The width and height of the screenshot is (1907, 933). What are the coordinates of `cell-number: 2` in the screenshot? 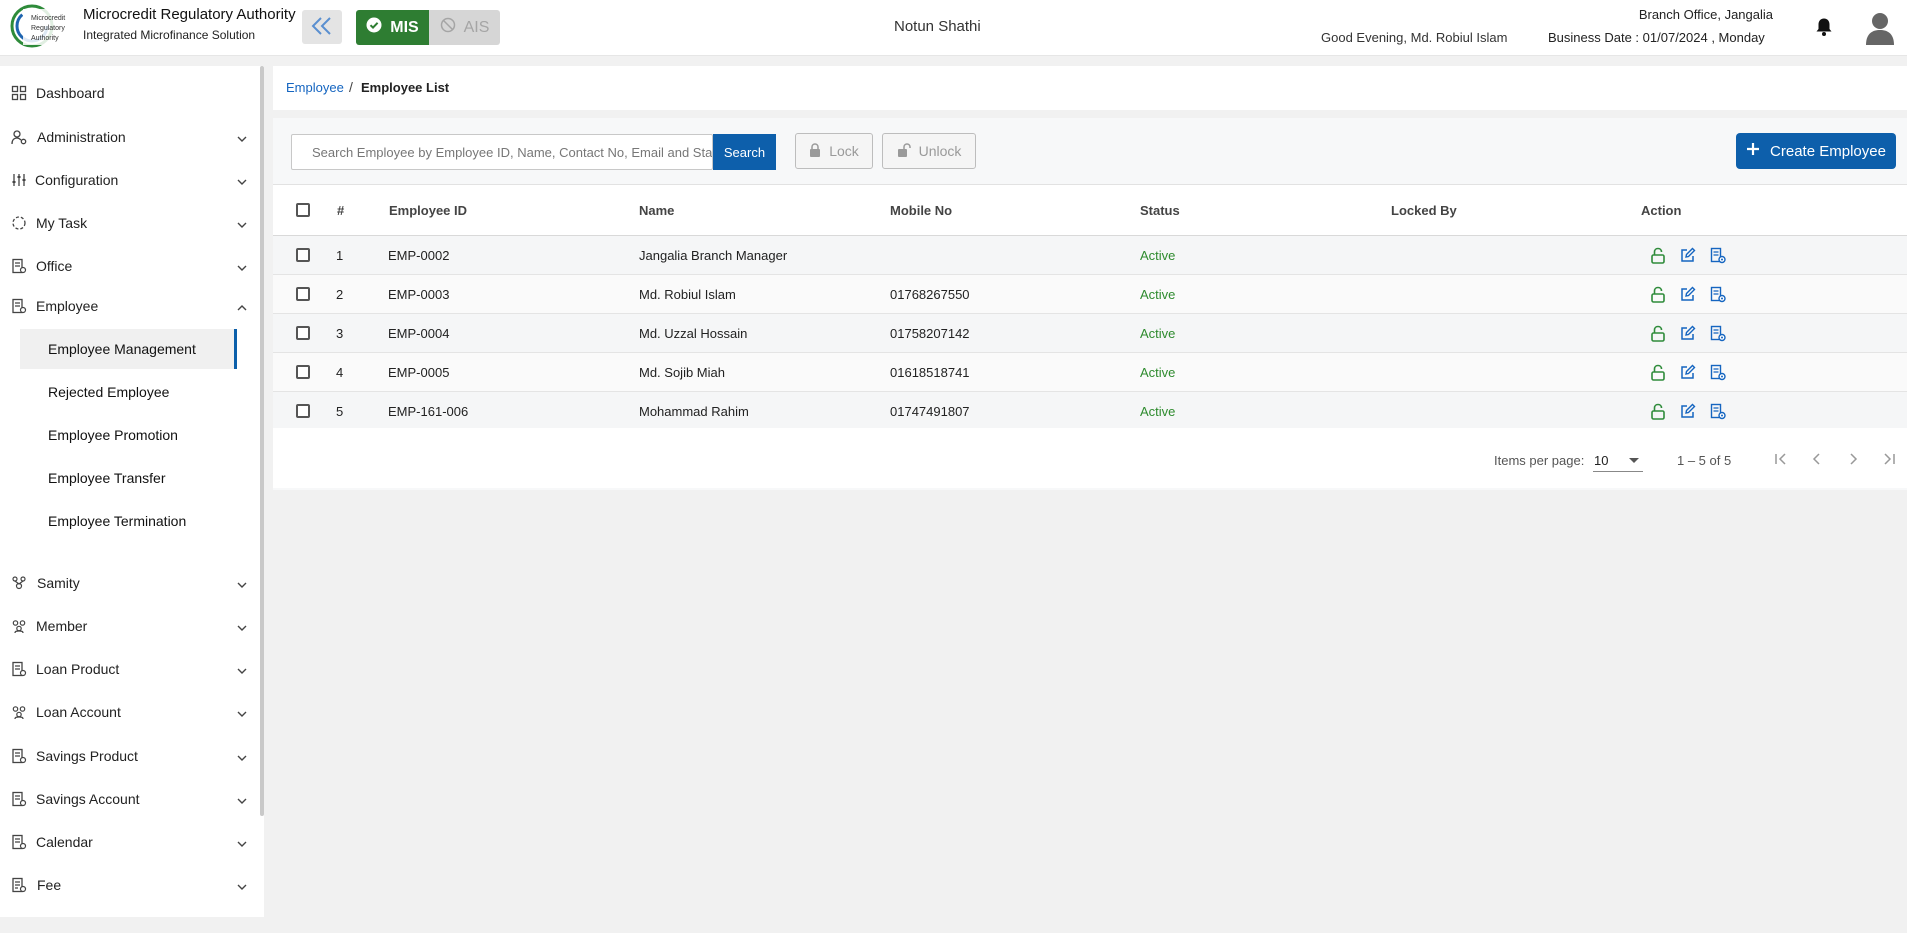 It's located at (340, 294).